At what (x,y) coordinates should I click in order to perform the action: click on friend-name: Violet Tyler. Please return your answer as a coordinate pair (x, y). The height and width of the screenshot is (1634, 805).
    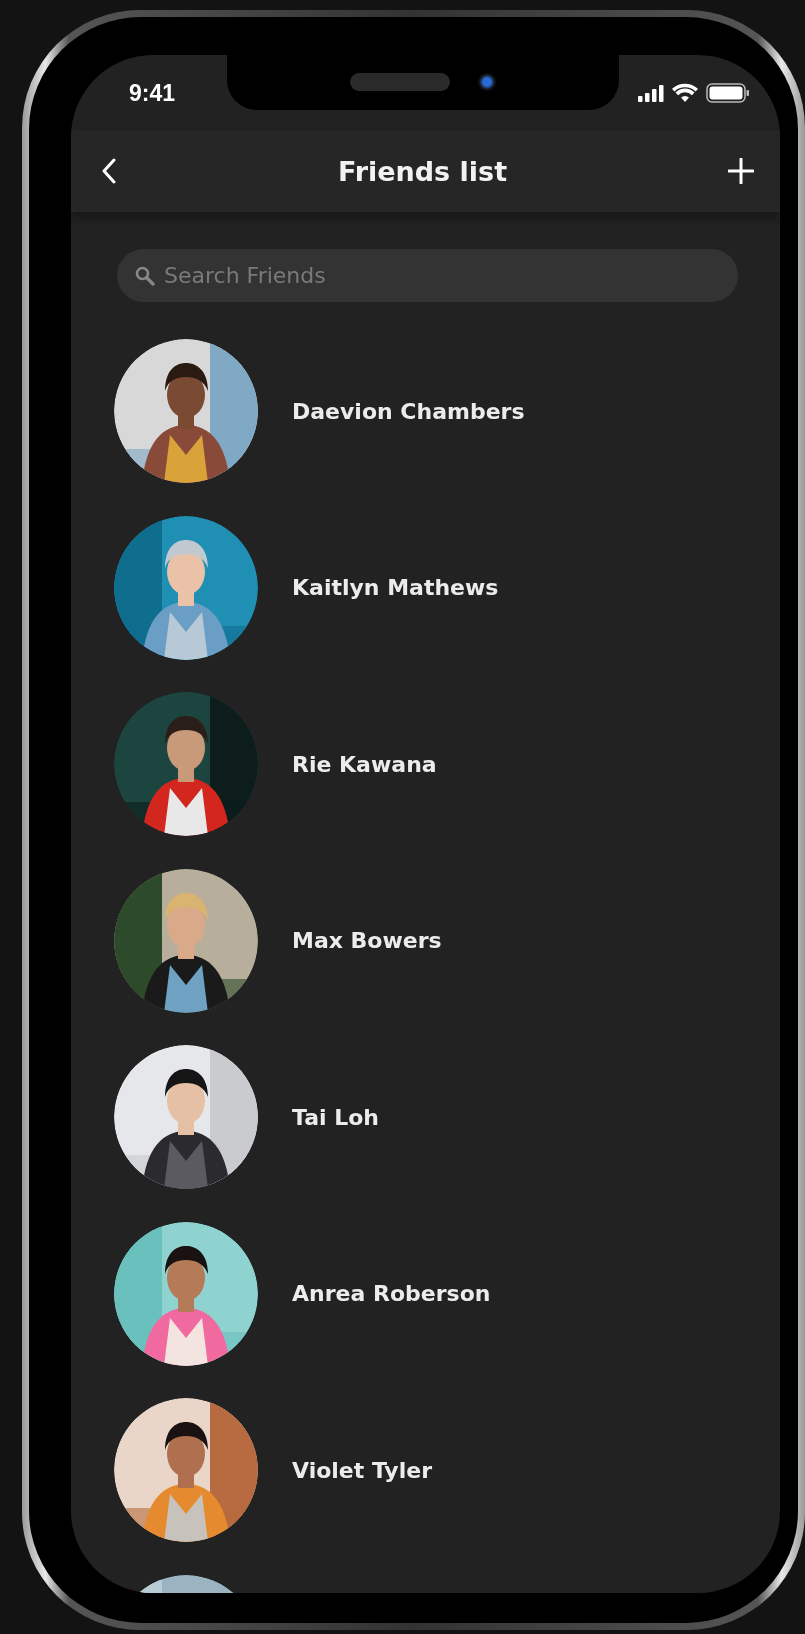
    Looking at the image, I should click on (362, 1470).